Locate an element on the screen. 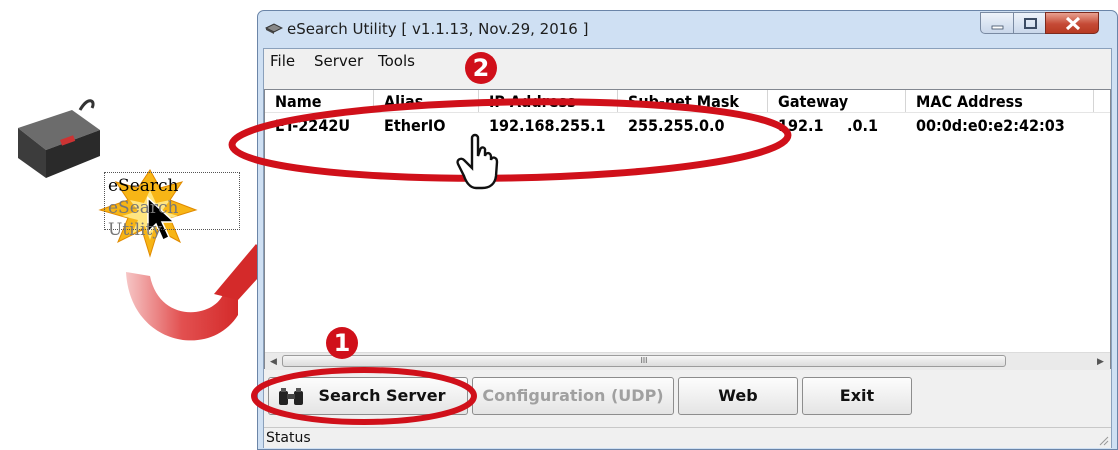 The image size is (1118, 450). menu-bar: File Server Tools is located at coordinates (687, 62).